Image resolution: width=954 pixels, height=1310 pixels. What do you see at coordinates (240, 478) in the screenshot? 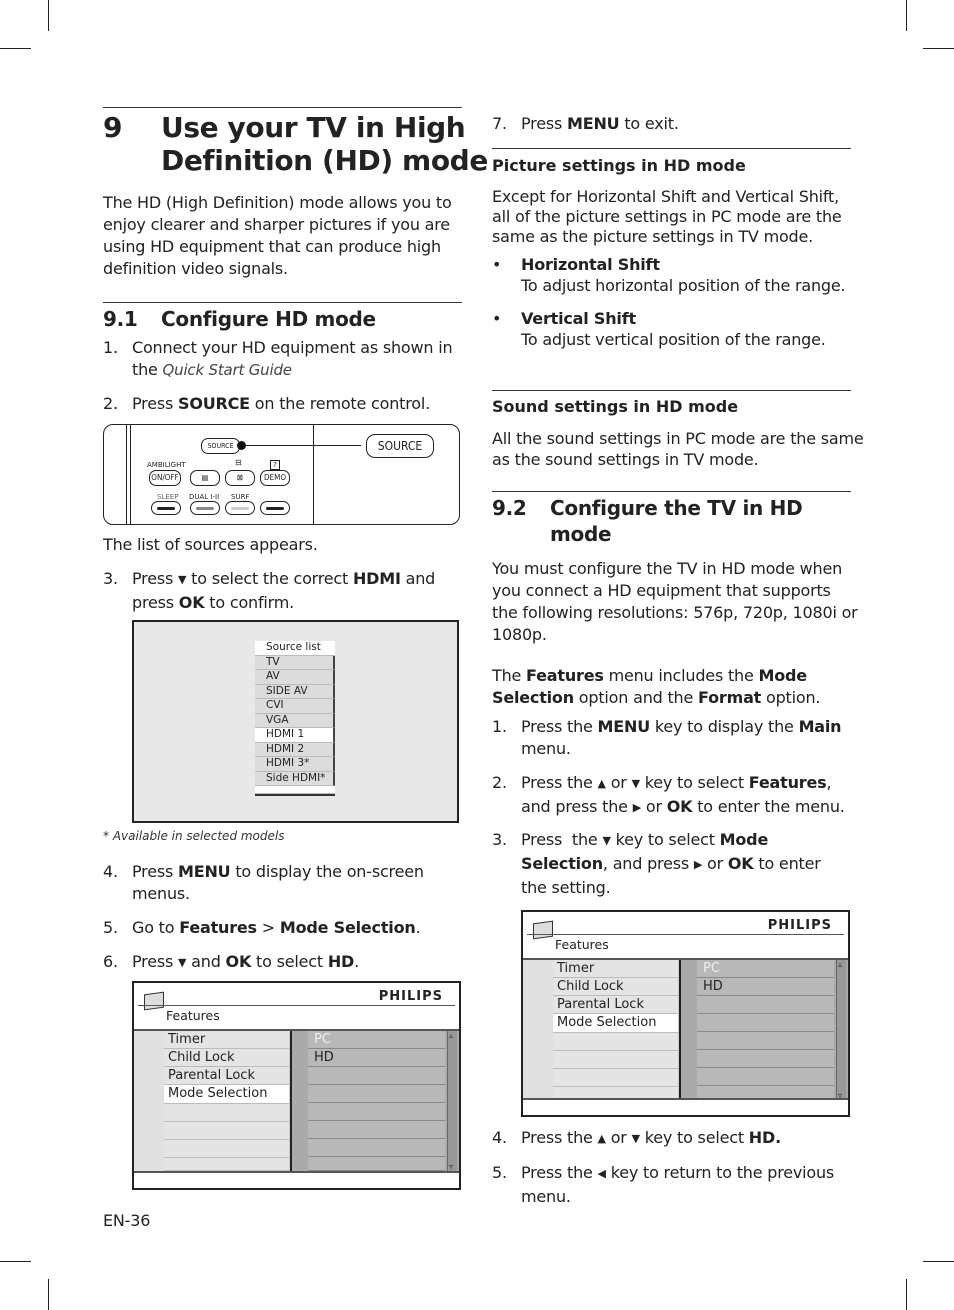
I see `picture-format-button: ⊠` at bounding box center [240, 478].